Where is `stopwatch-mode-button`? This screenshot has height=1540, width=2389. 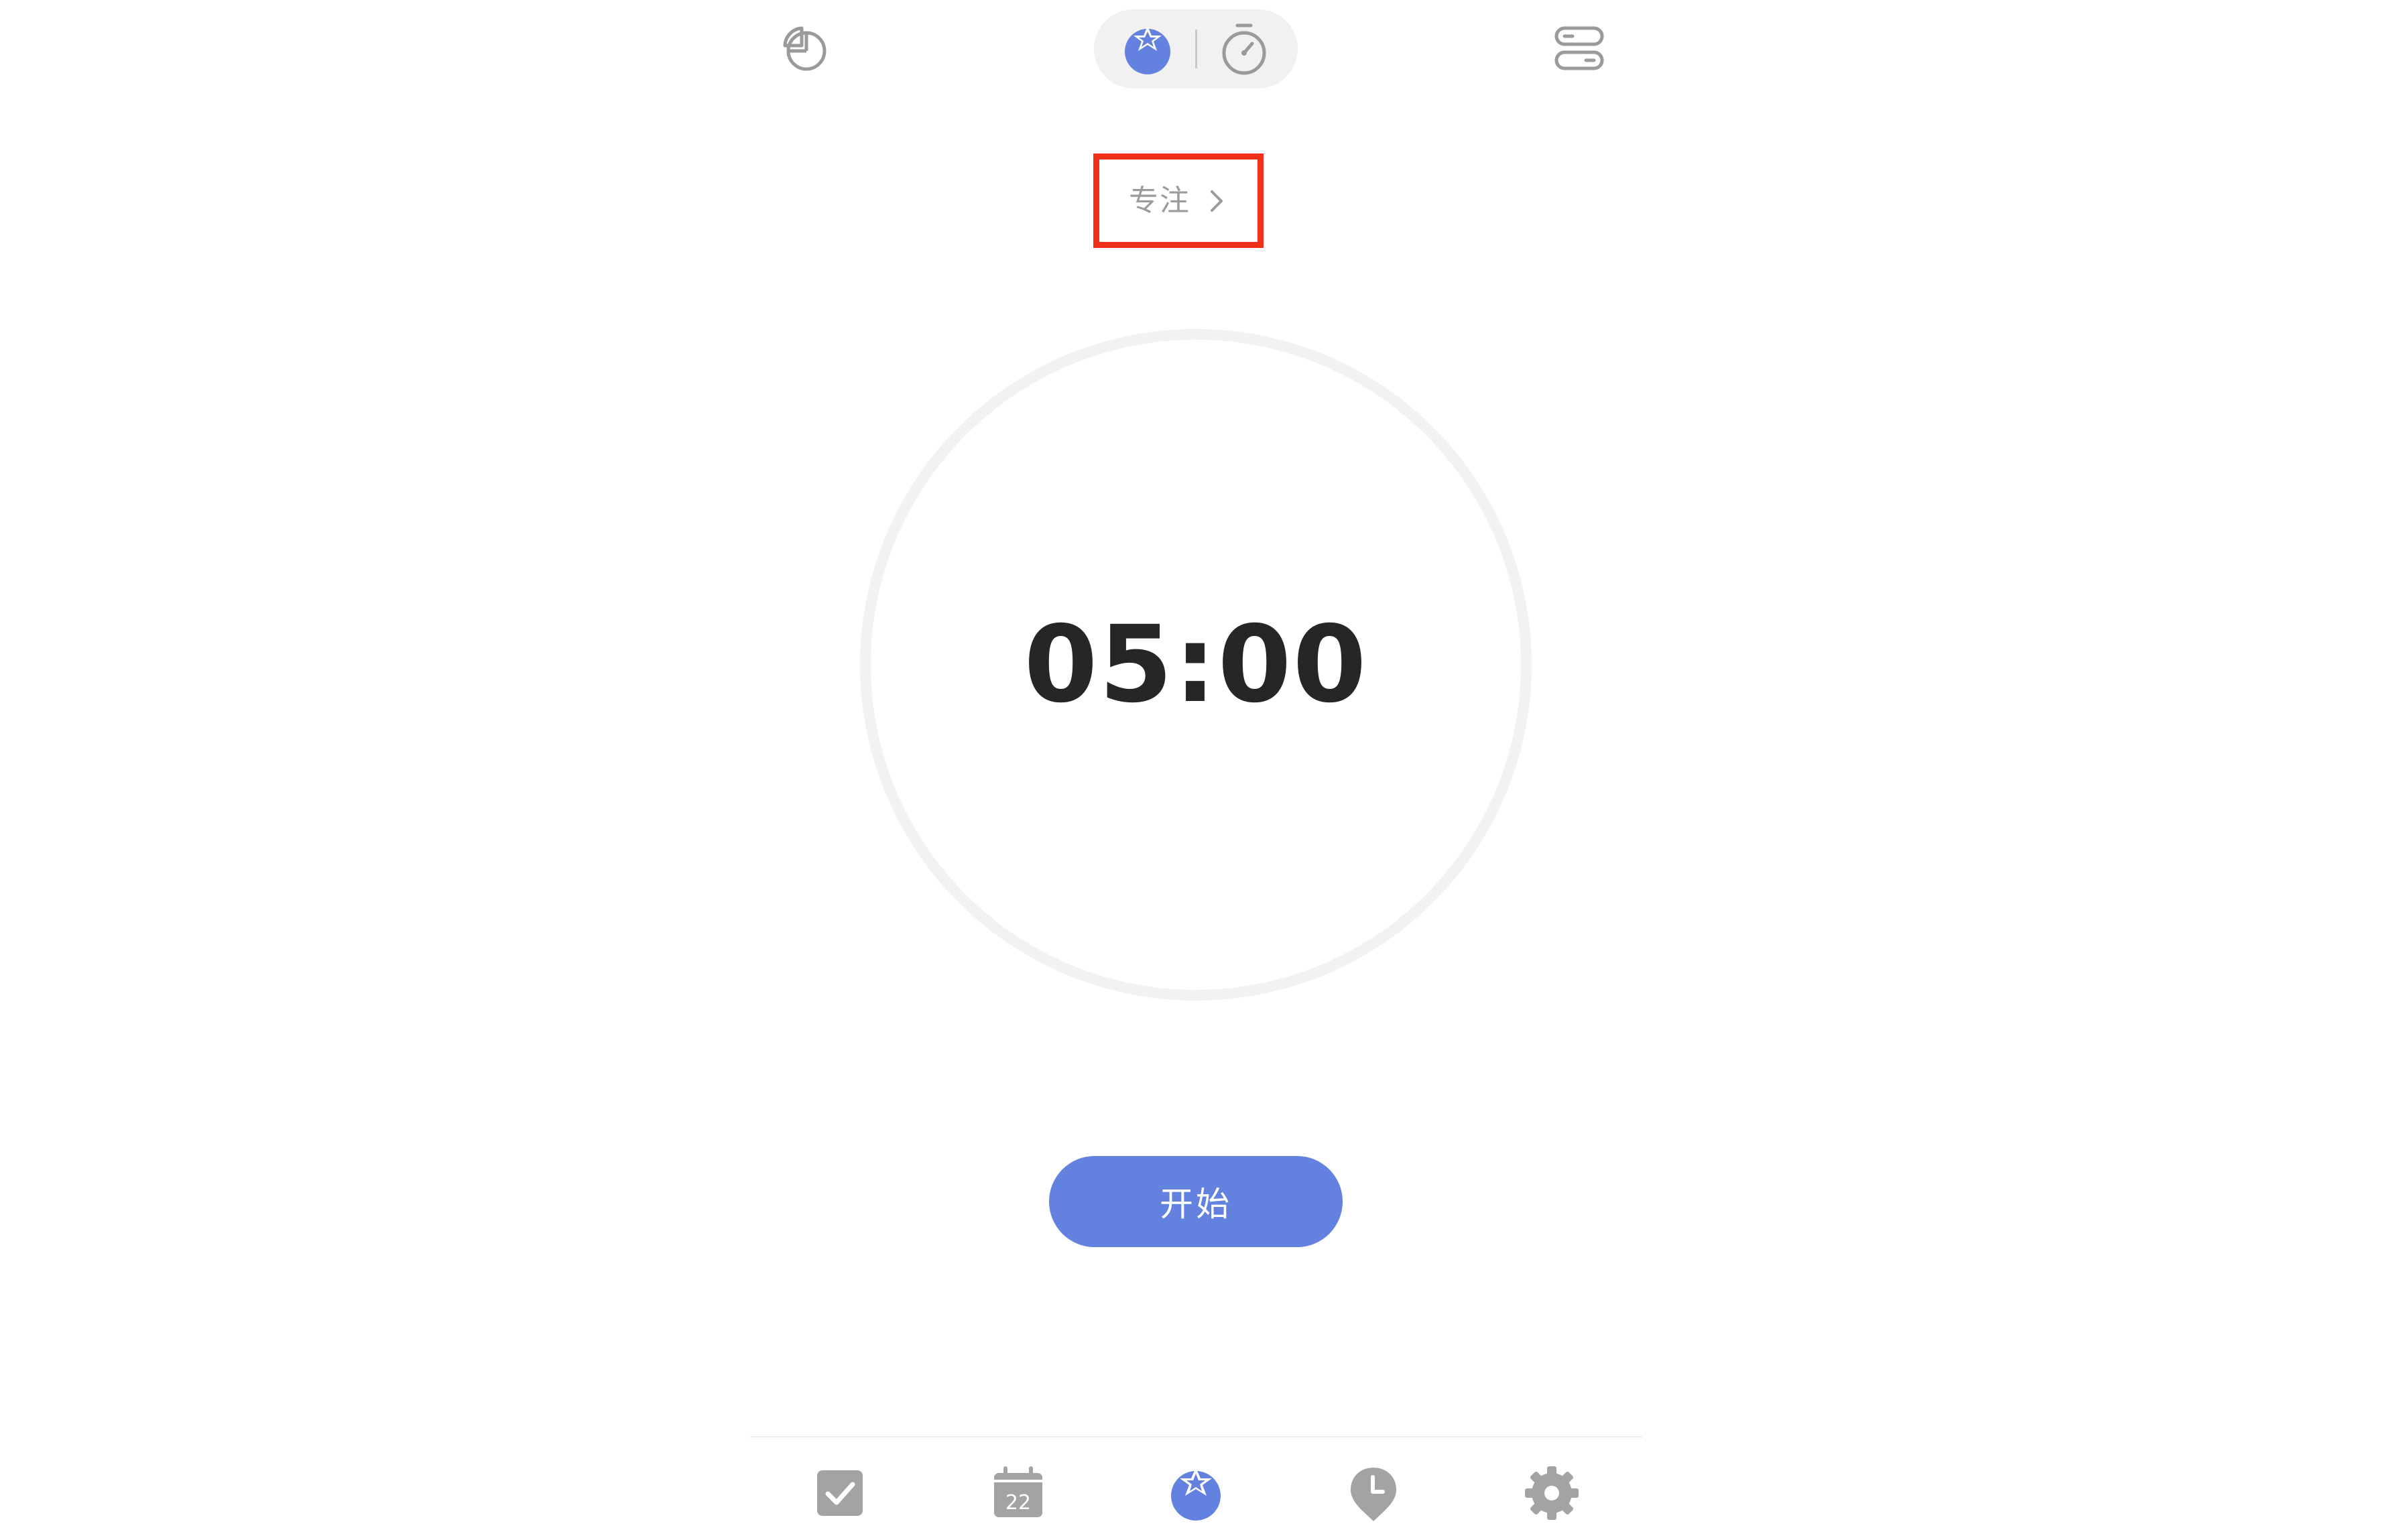 stopwatch-mode-button is located at coordinates (1244, 48).